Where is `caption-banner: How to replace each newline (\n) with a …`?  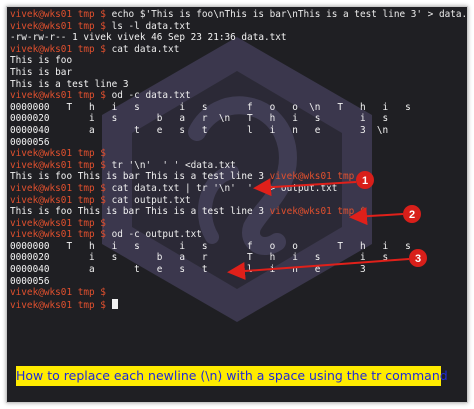
caption-banner: How to replace each newline (\n) with a … is located at coordinates (232, 376).